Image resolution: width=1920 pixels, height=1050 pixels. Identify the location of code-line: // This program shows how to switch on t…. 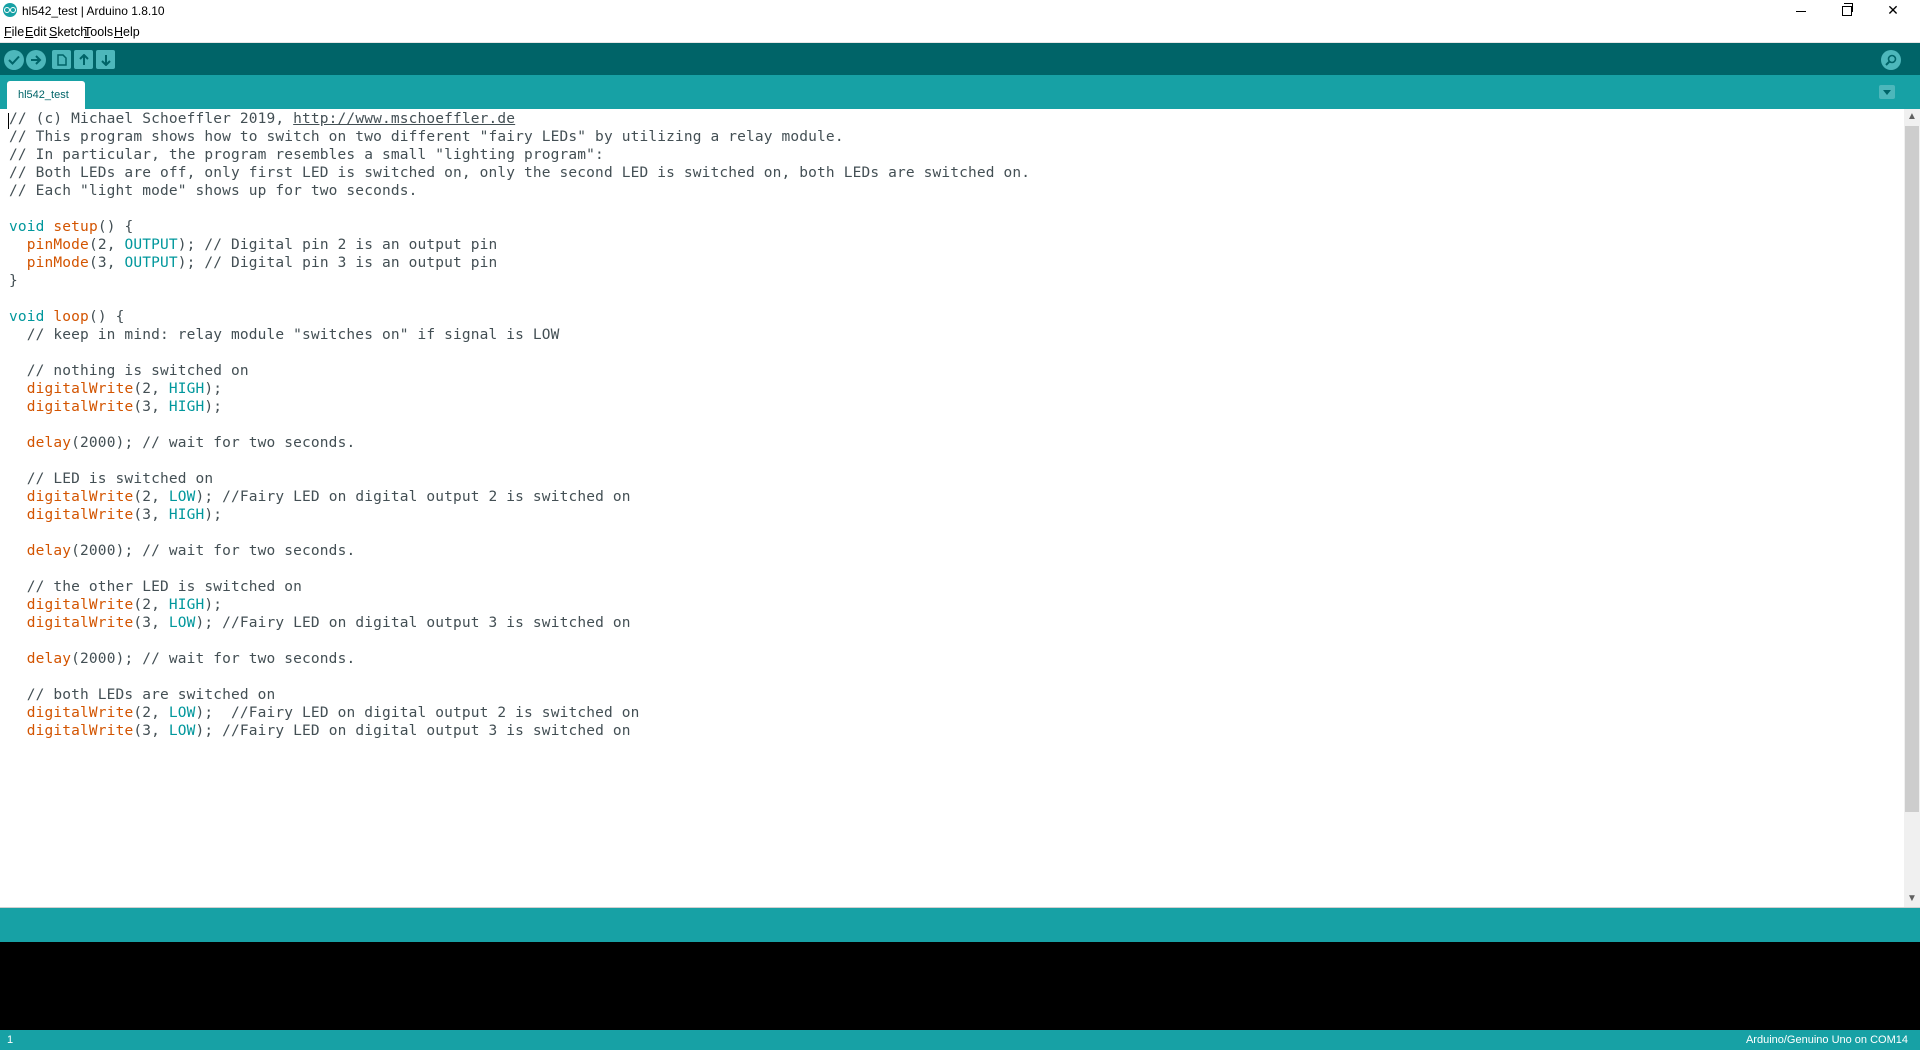
(426, 137).